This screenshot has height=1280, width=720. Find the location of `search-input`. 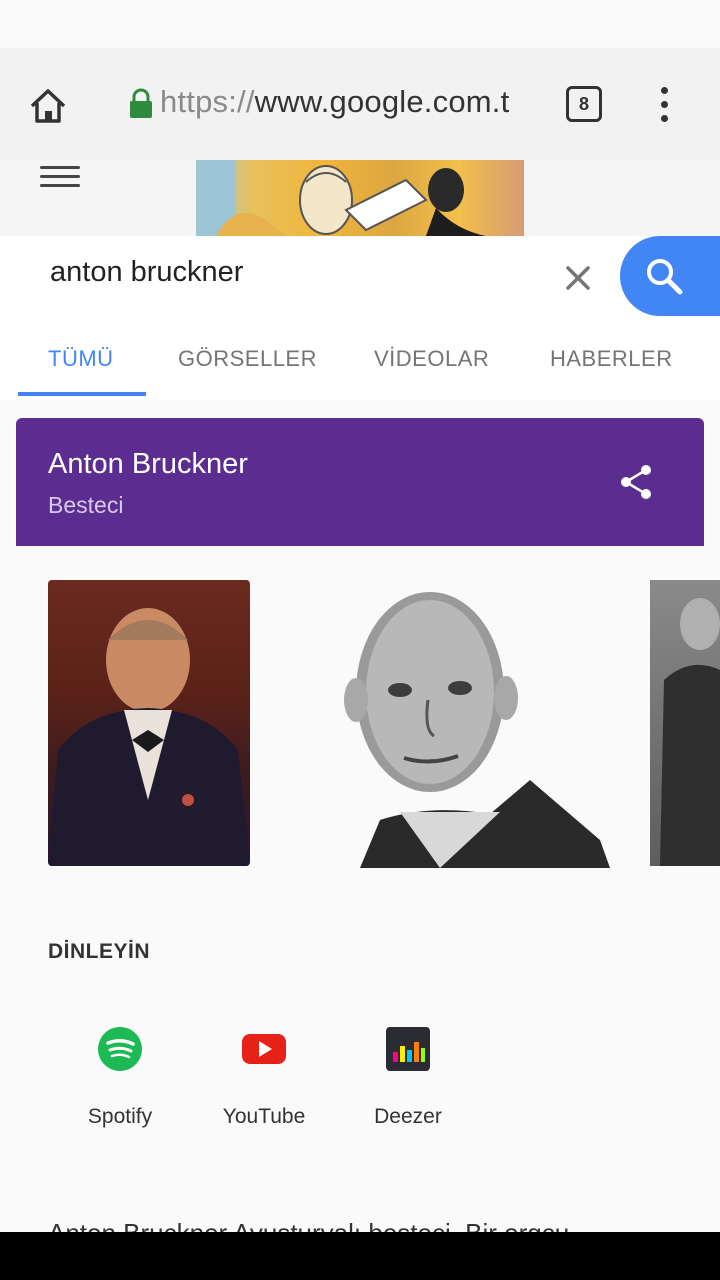

search-input is located at coordinates (290, 272).